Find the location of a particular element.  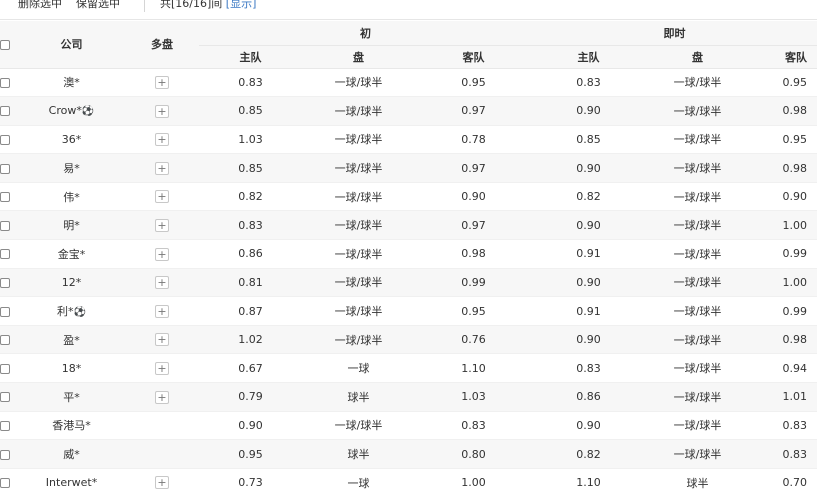

initial-home-odds: 0.81 is located at coordinates (250, 283).